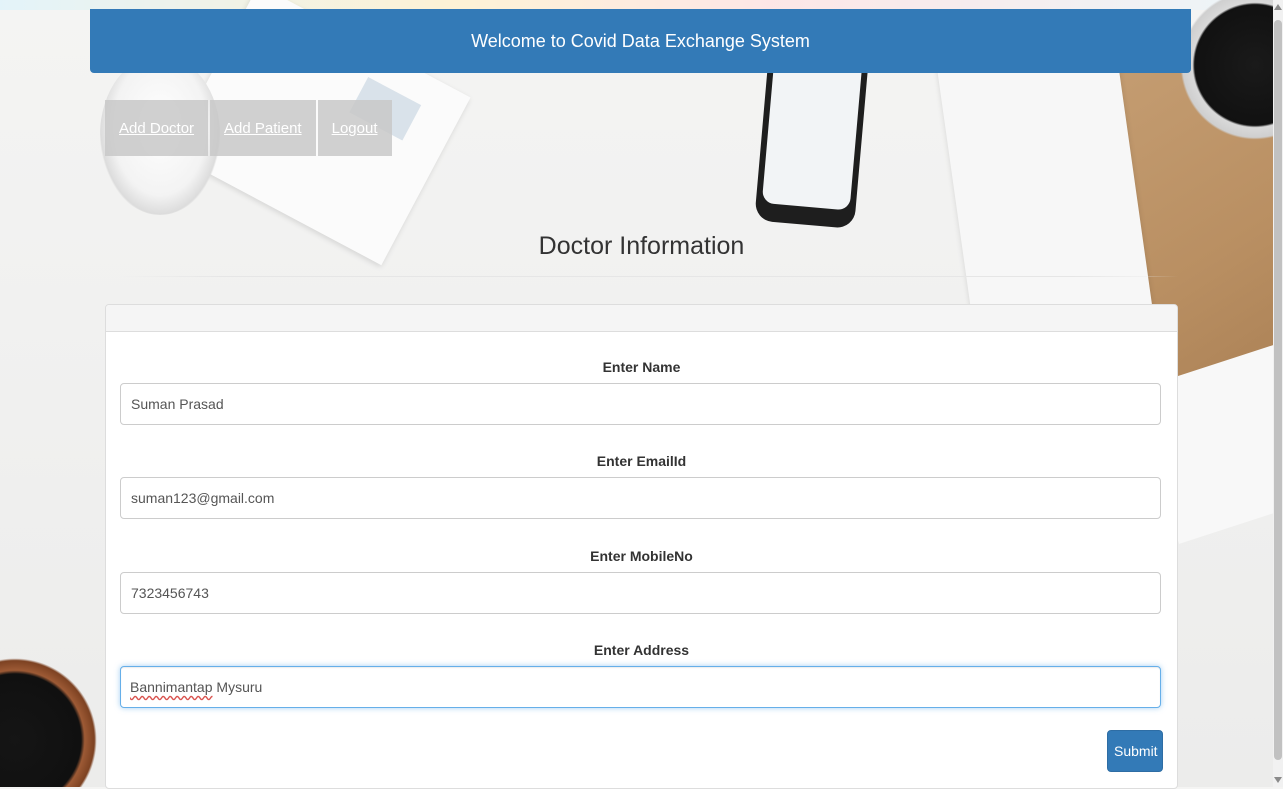 Image resolution: width=1283 pixels, height=789 pixels. What do you see at coordinates (641, 246) in the screenshot?
I see `page-title: Doctor Information` at bounding box center [641, 246].